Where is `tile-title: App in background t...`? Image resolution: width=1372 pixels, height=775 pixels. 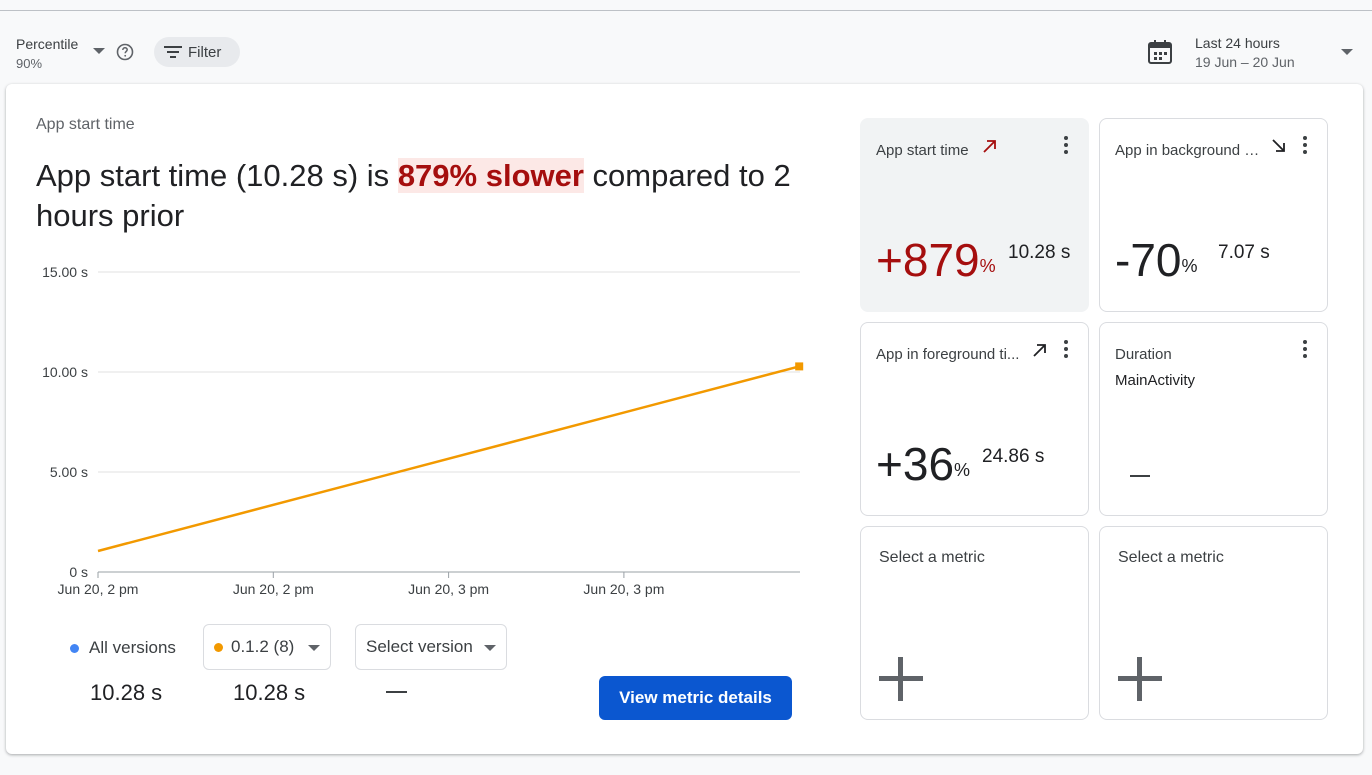 tile-title: App in background t... is located at coordinates (1187, 150).